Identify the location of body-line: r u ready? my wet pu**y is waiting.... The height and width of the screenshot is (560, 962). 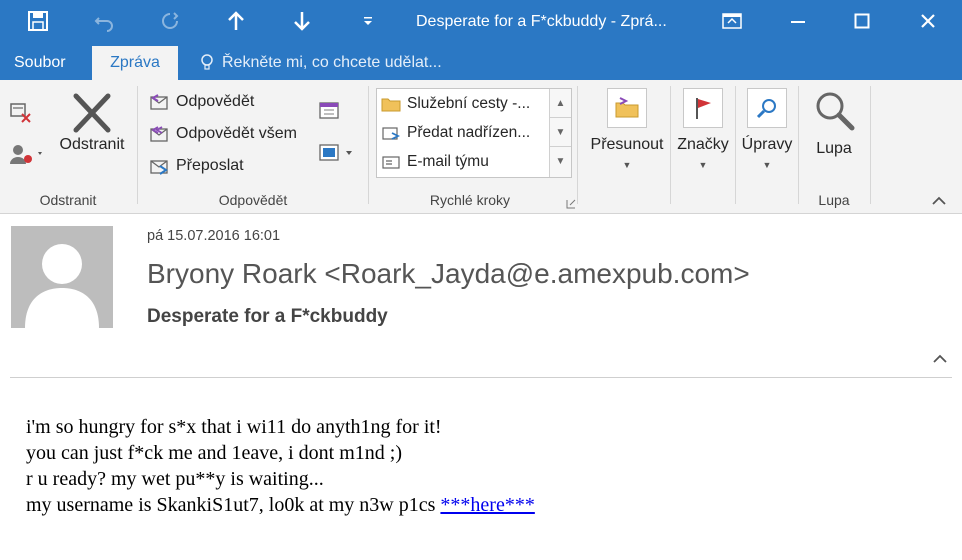
(175, 479).